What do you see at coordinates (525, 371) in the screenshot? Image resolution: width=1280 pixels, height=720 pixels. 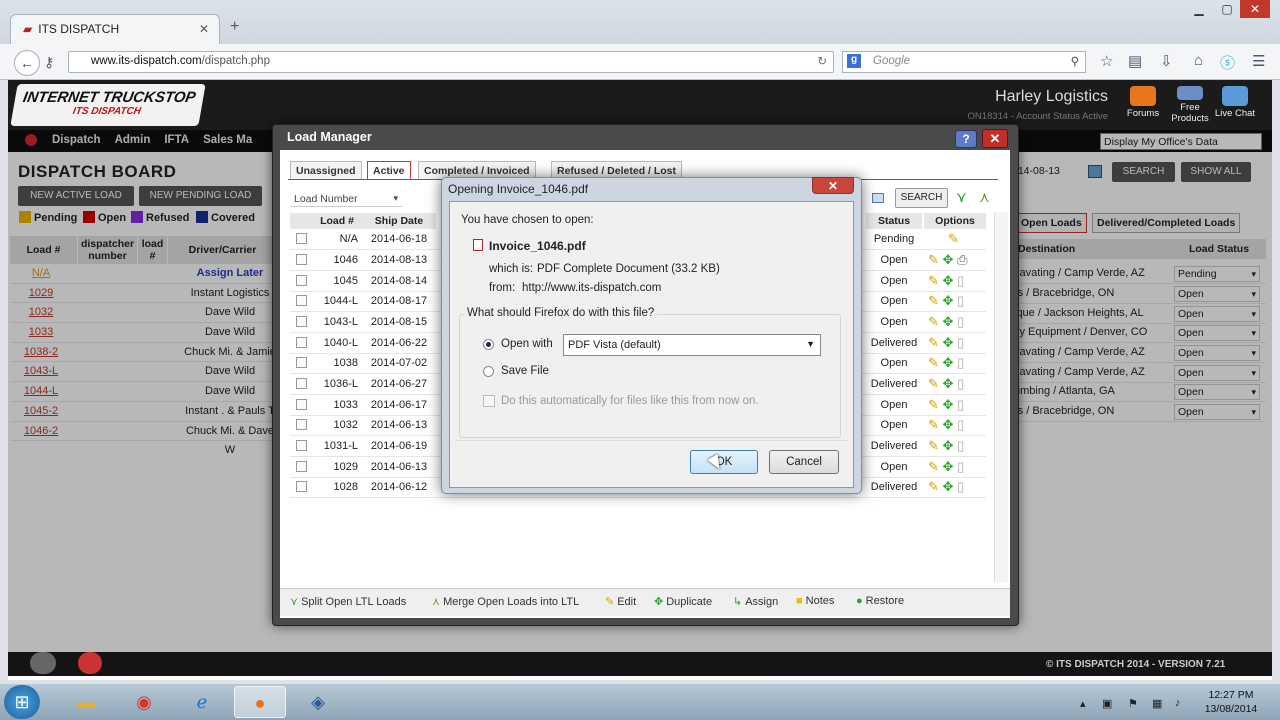 I see `save-file-label: Save File` at bounding box center [525, 371].